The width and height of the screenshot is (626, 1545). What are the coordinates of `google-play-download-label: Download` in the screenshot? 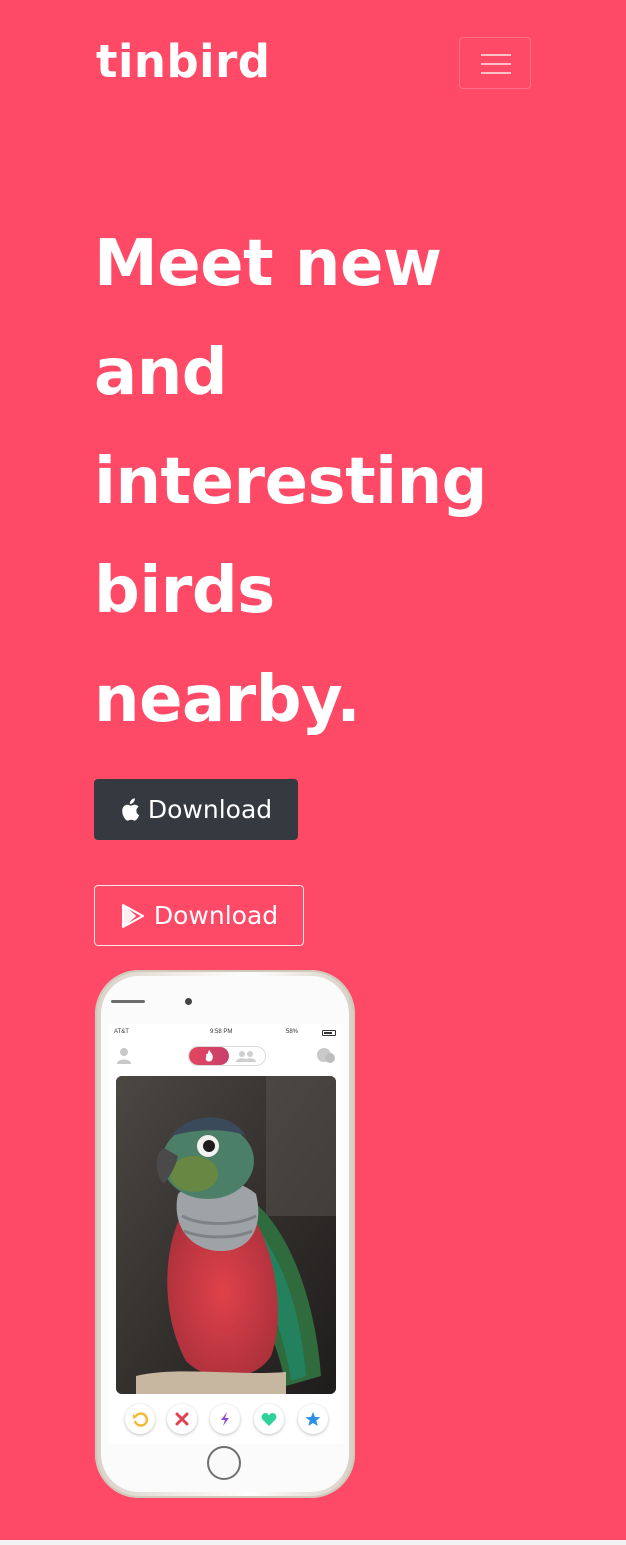 It's located at (216, 915).